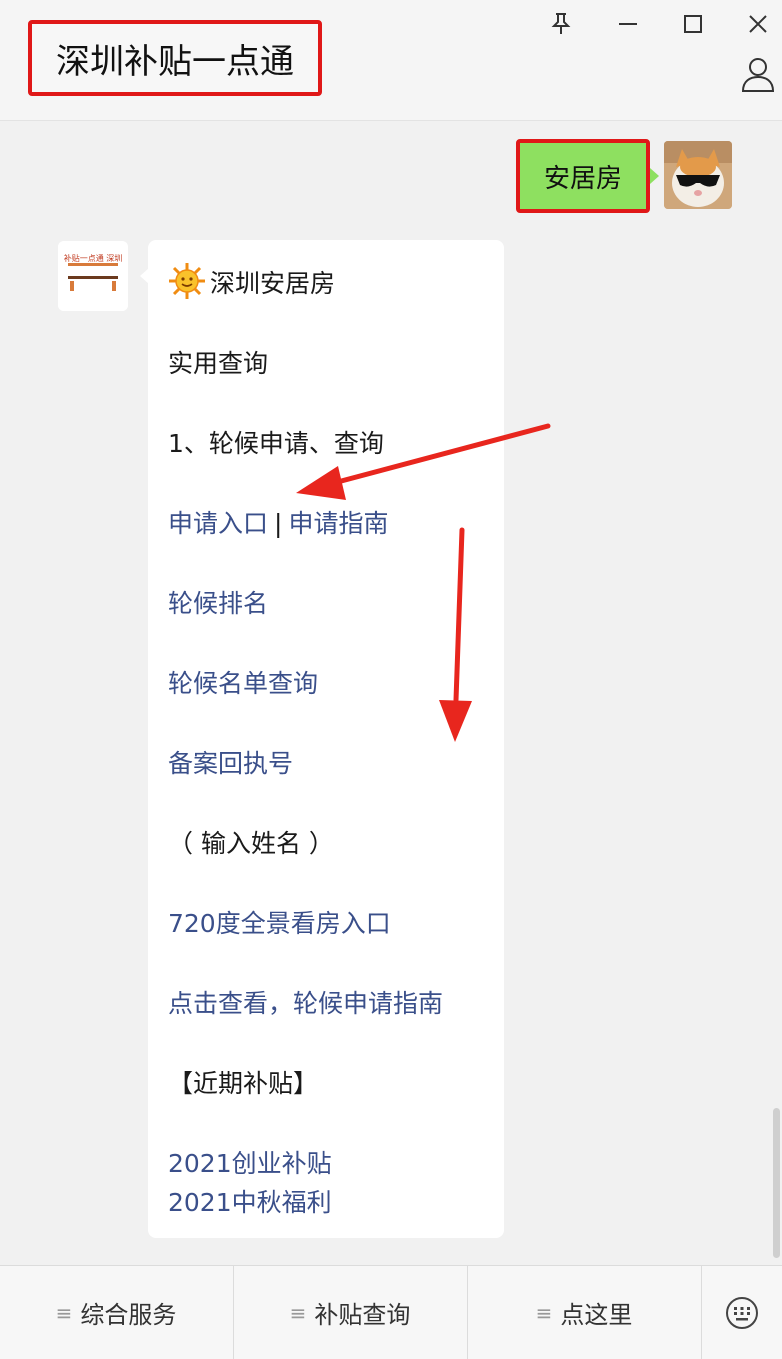 Image resolution: width=782 pixels, height=1359 pixels. Describe the element at coordinates (128, 1315) in the screenshot. I see `menu-label: 综合服务` at that location.